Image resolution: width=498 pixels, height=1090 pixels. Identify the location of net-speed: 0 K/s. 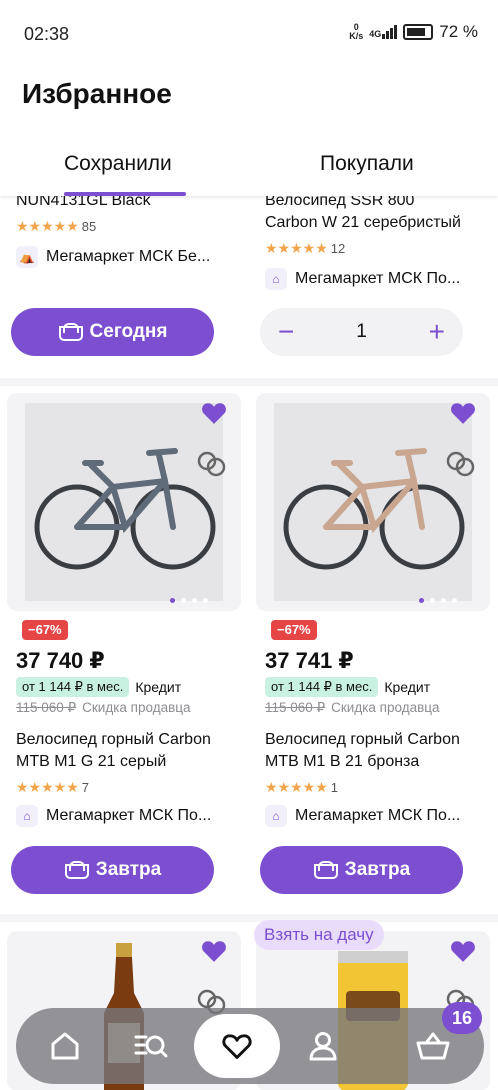
(356, 31).